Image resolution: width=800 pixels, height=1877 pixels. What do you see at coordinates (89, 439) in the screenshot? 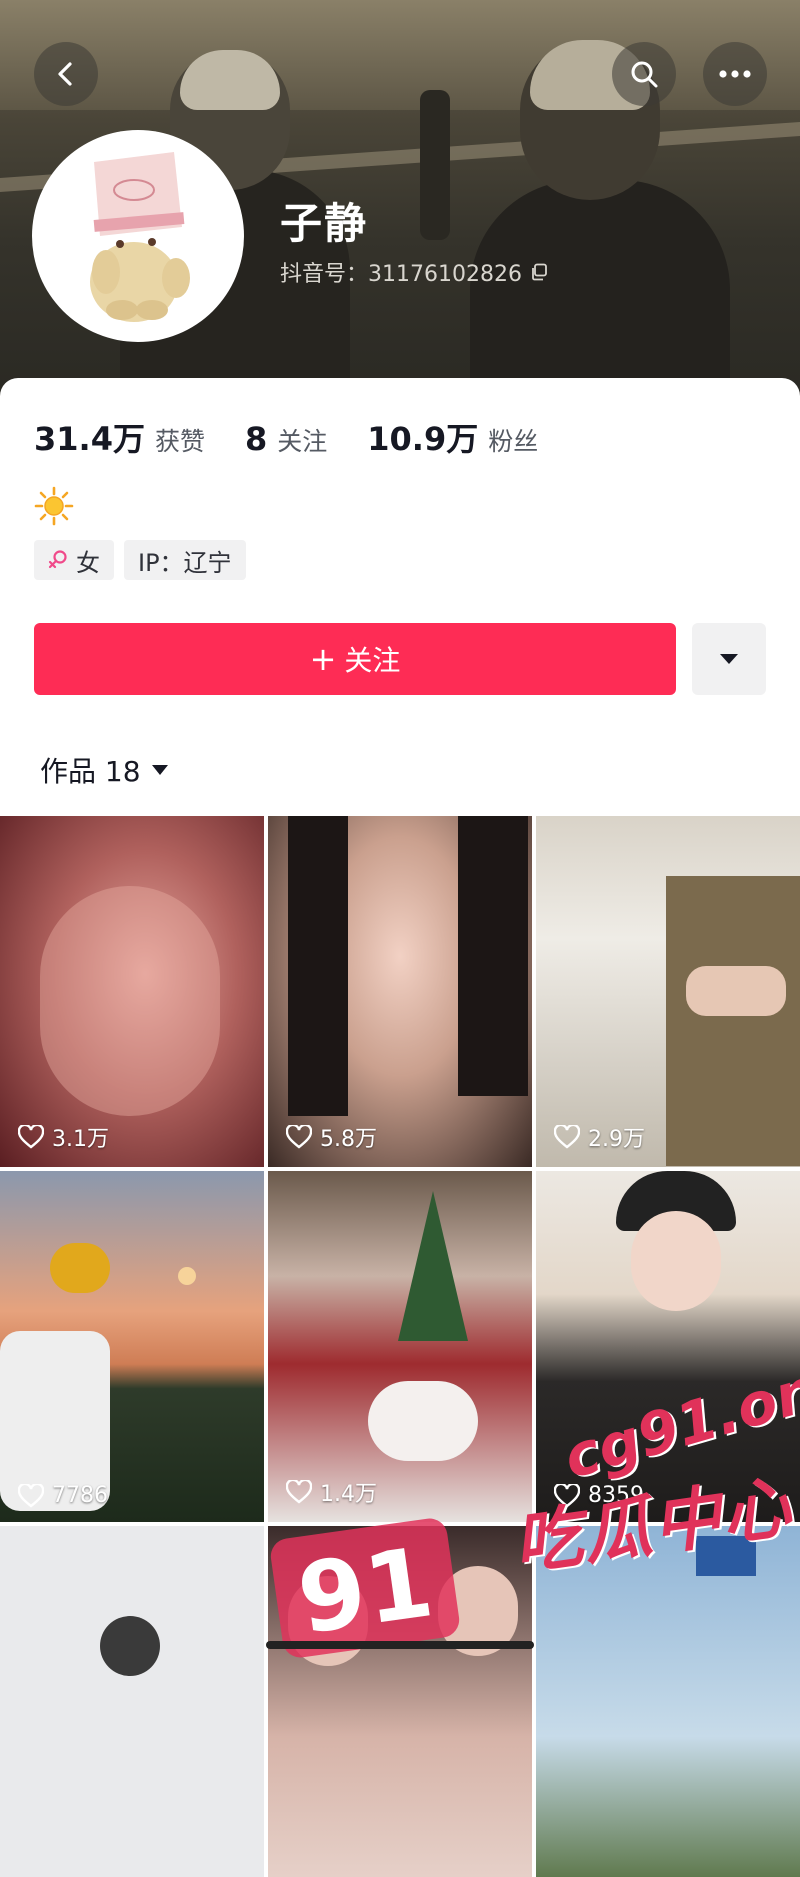
I see `stat-likes-value: 31.4万` at bounding box center [89, 439].